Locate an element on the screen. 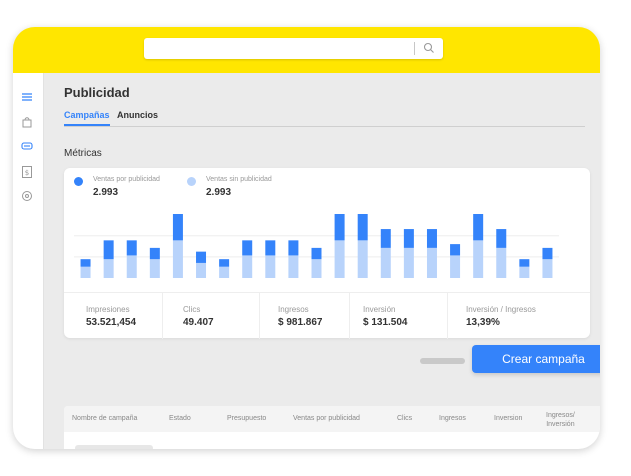  legend-dot-ads is located at coordinates (78, 181).